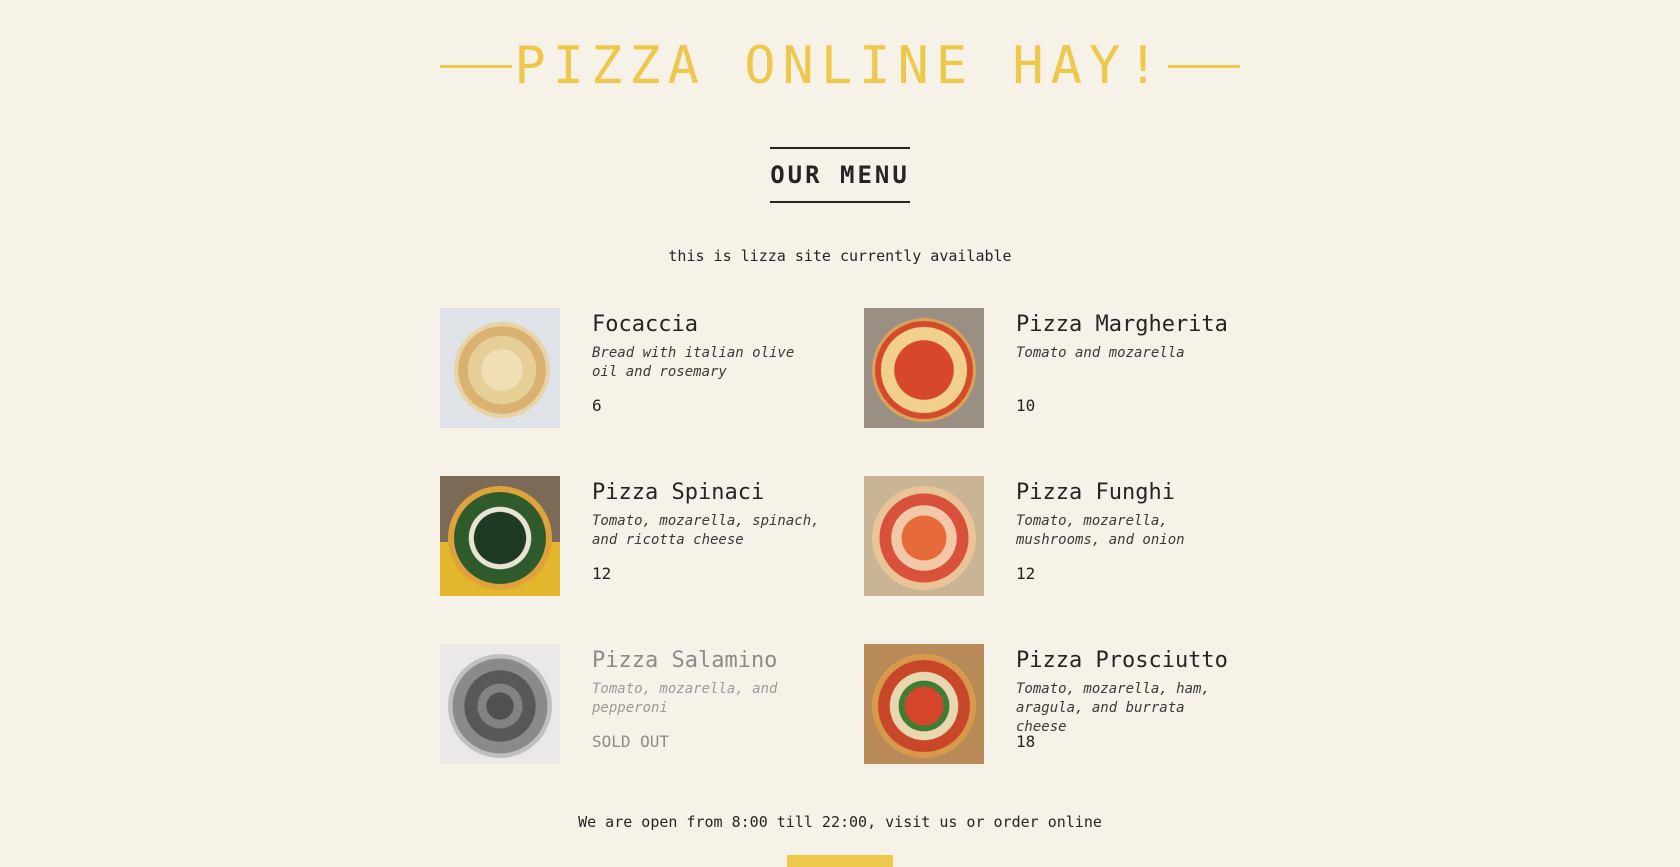  I want to click on menu-item-pizza-margherita: Pizza Margherita Tomato and mozarella 10, so click(1052, 368).